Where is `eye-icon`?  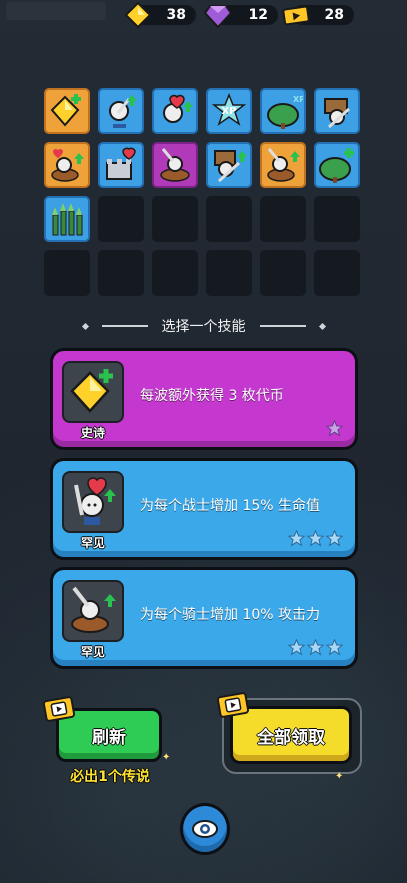
eye-icon is located at coordinates (205, 829).